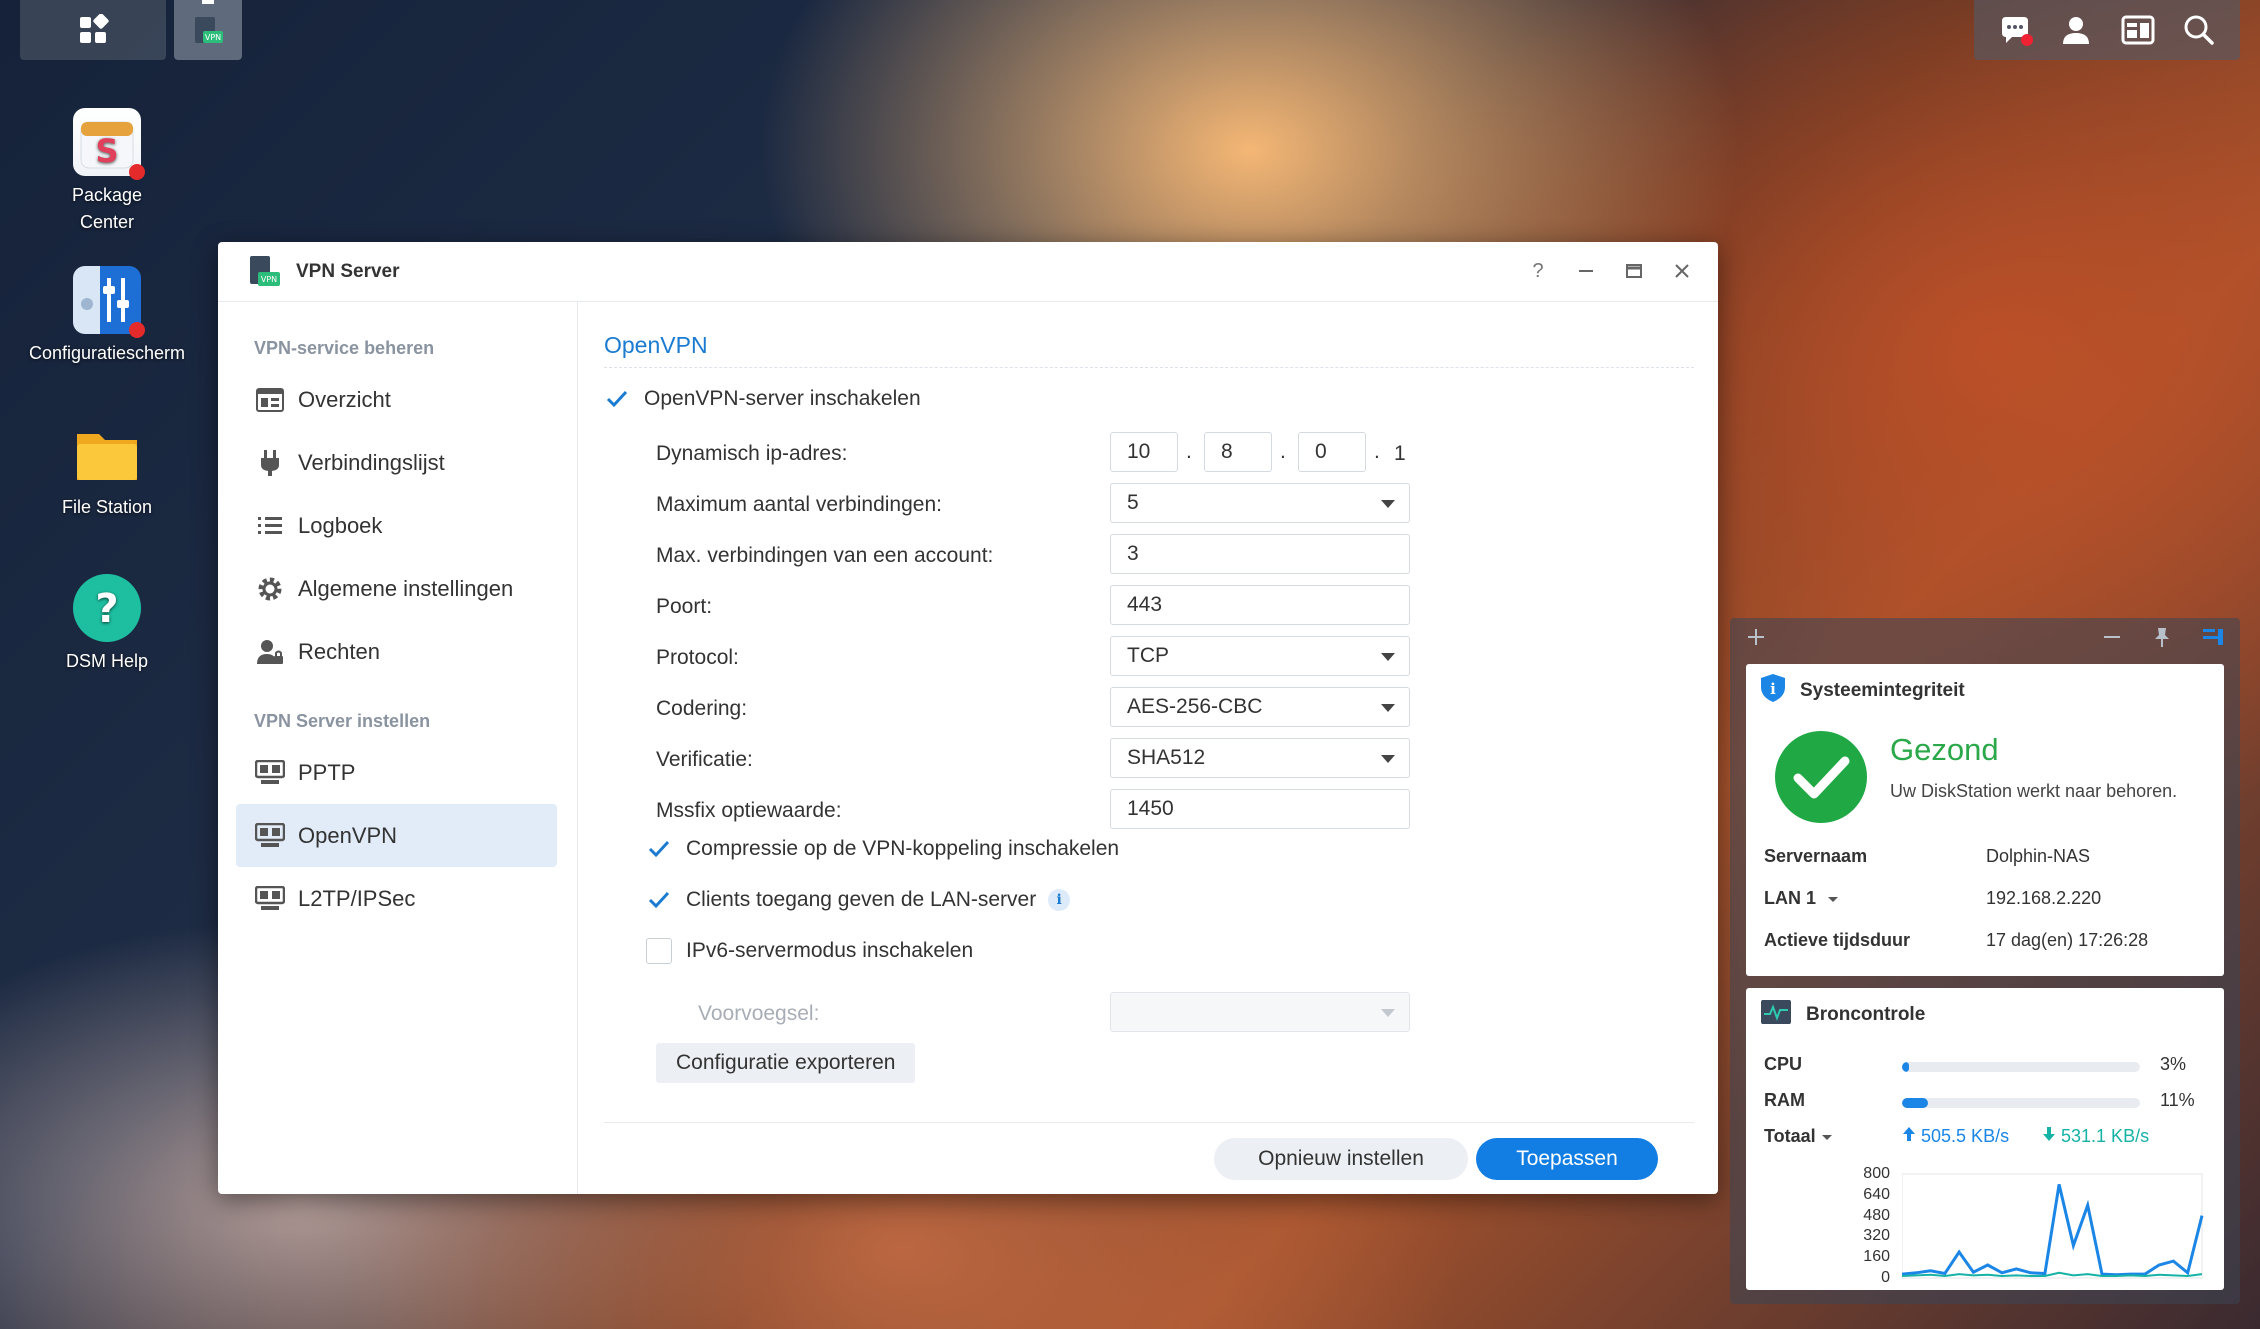  I want to click on desktop-package-center: S Package Center, so click(107, 172).